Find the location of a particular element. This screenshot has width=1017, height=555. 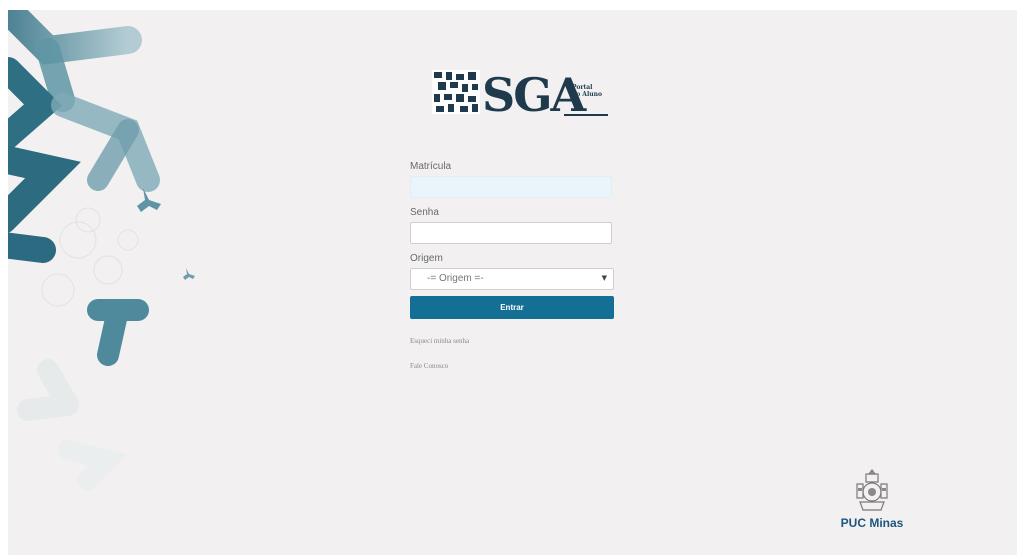

matricula-label: Matrícula is located at coordinates (431, 166).